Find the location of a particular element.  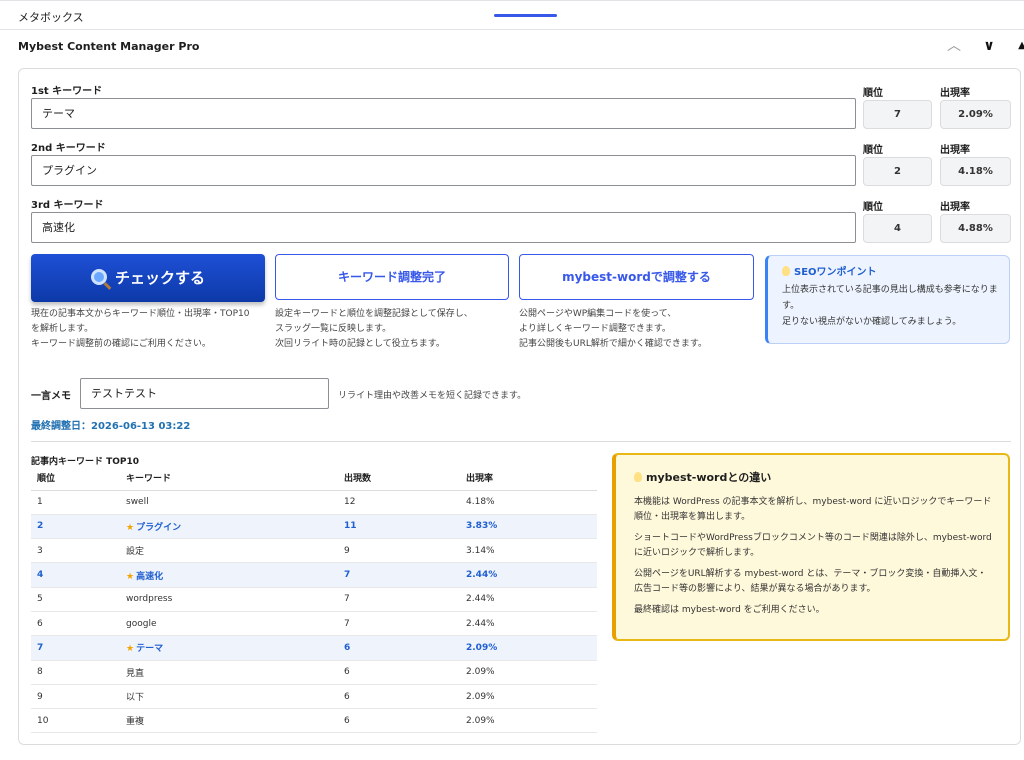

cell-rank-text: 5 is located at coordinates (40, 599).